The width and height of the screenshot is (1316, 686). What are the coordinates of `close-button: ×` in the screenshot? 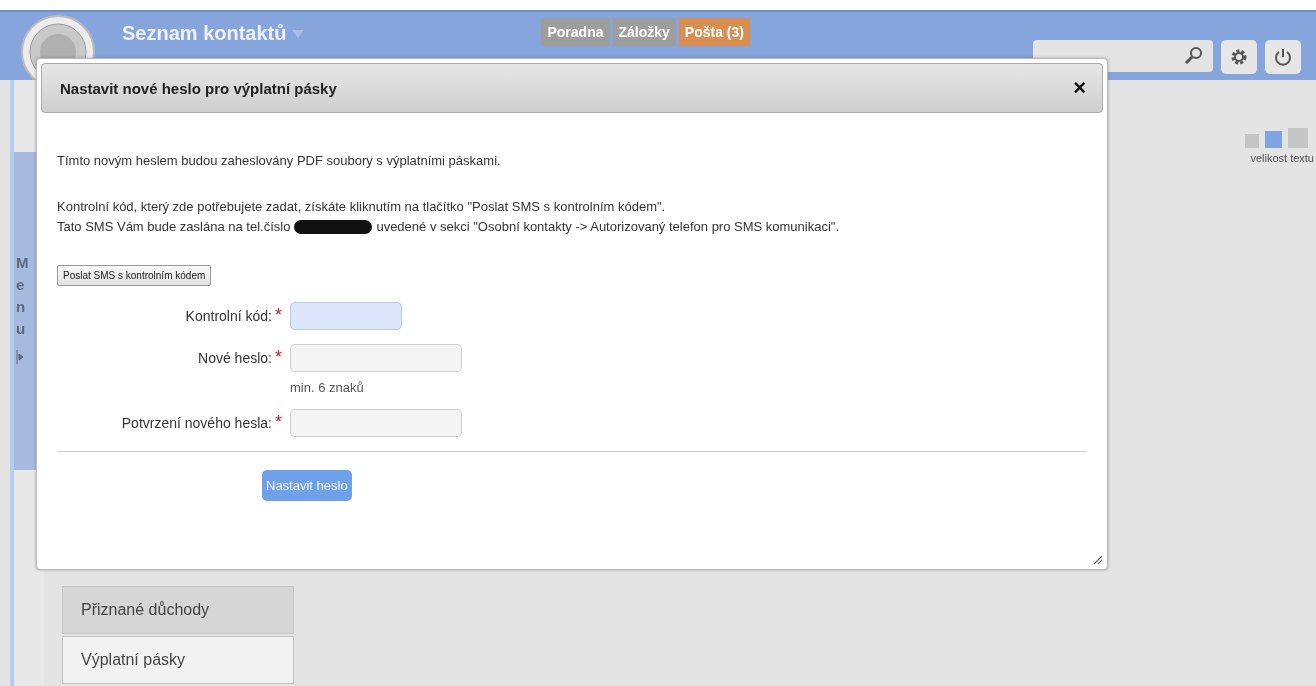 It's located at (1079, 88).